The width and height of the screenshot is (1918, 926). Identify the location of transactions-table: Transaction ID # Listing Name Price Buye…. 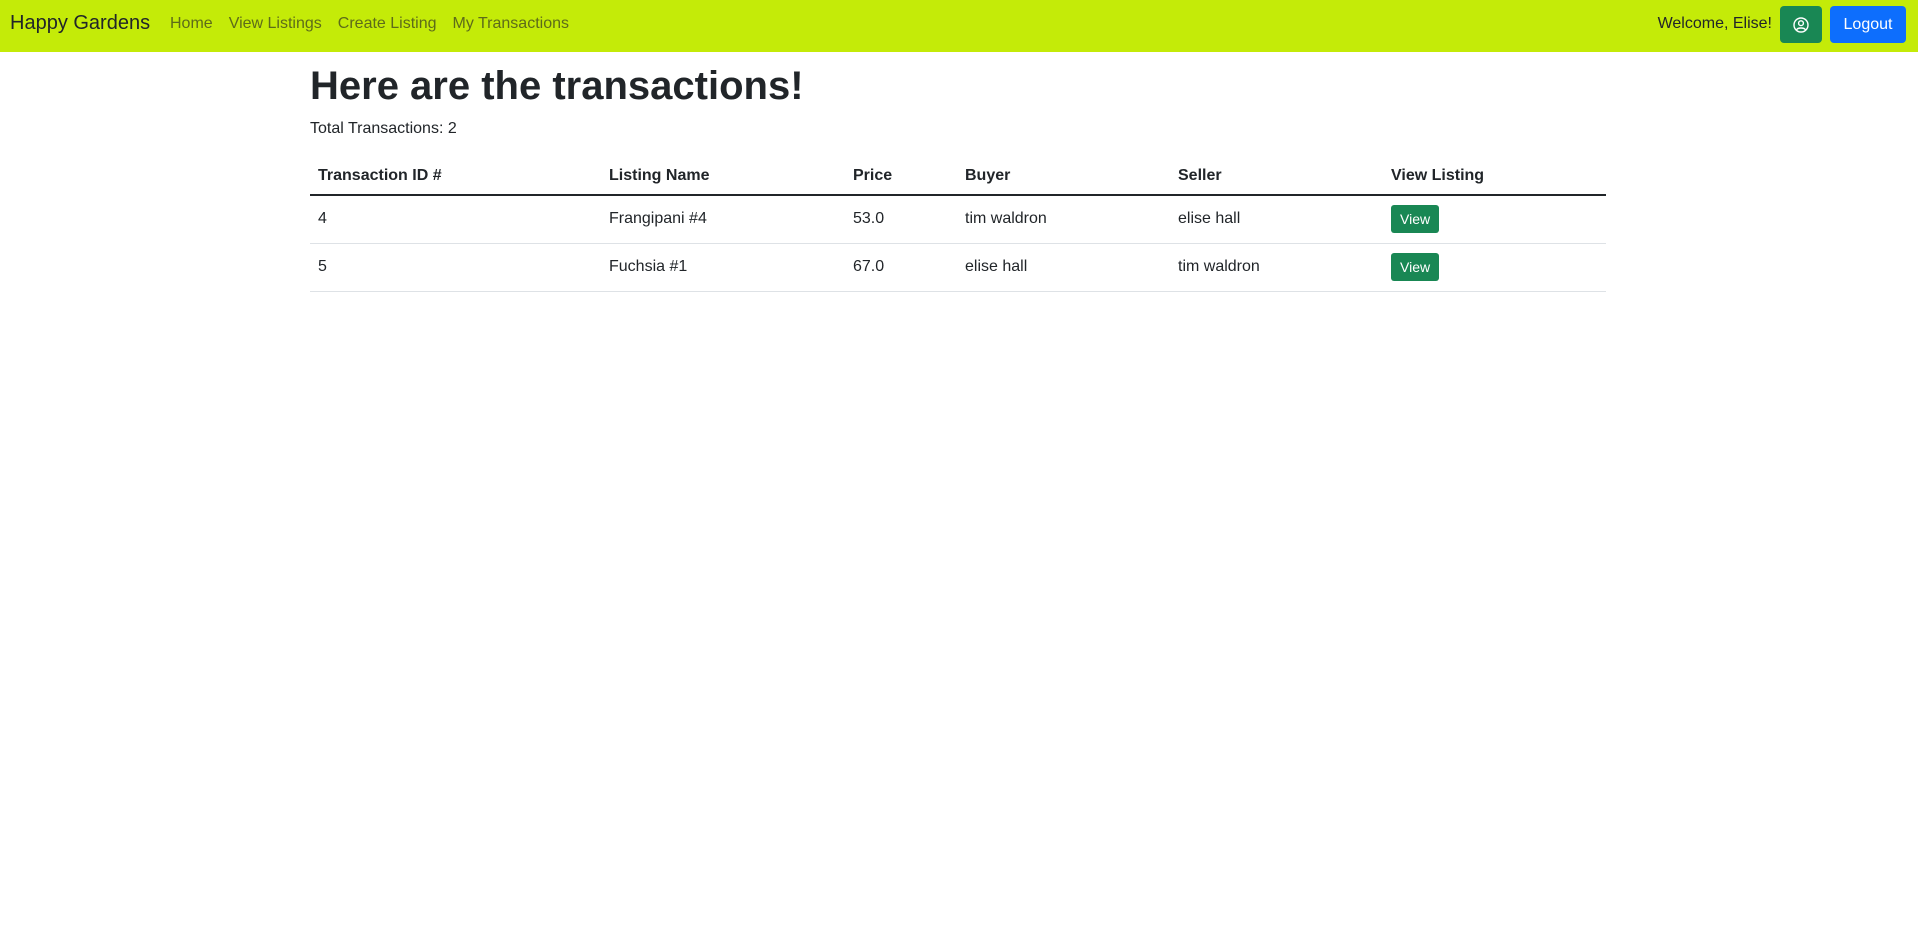
(958, 223).